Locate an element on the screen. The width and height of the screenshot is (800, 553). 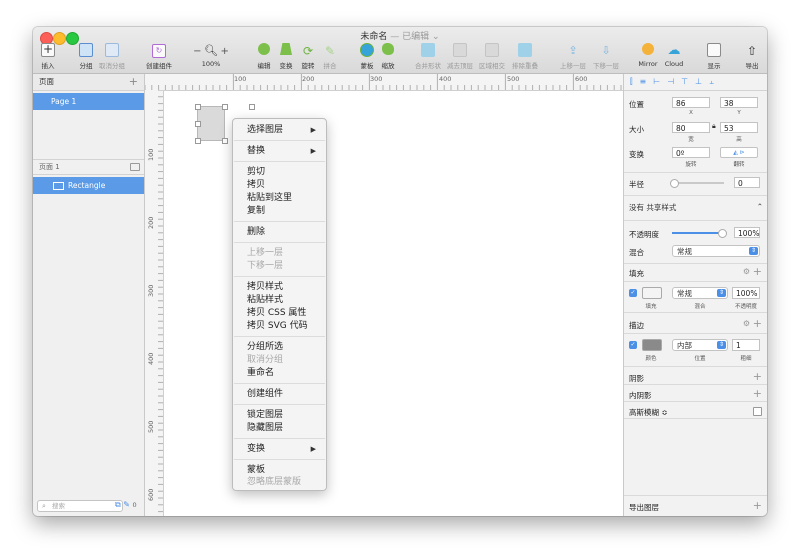
menu-item-cut: 剪切 is located at coordinates (256, 172).